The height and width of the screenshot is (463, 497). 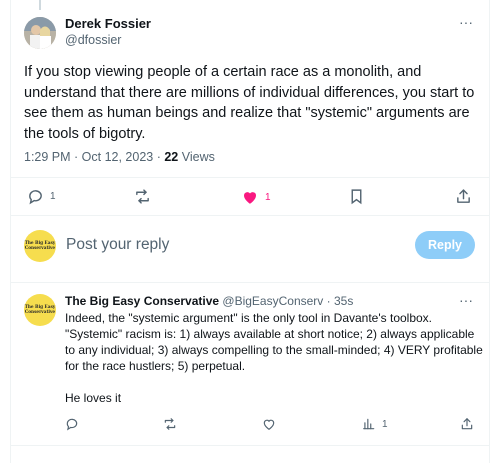 What do you see at coordinates (93, 398) in the screenshot?
I see `comment-text-line2: He loves it` at bounding box center [93, 398].